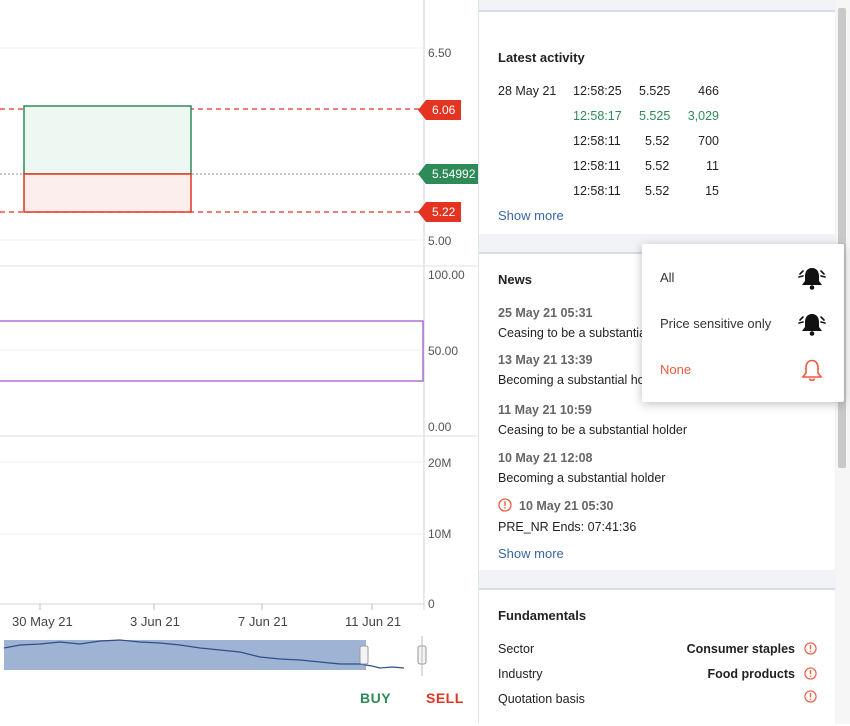  Describe the element at coordinates (439, 212) in the screenshot. I see `price-tag-lower: 5.22` at that location.